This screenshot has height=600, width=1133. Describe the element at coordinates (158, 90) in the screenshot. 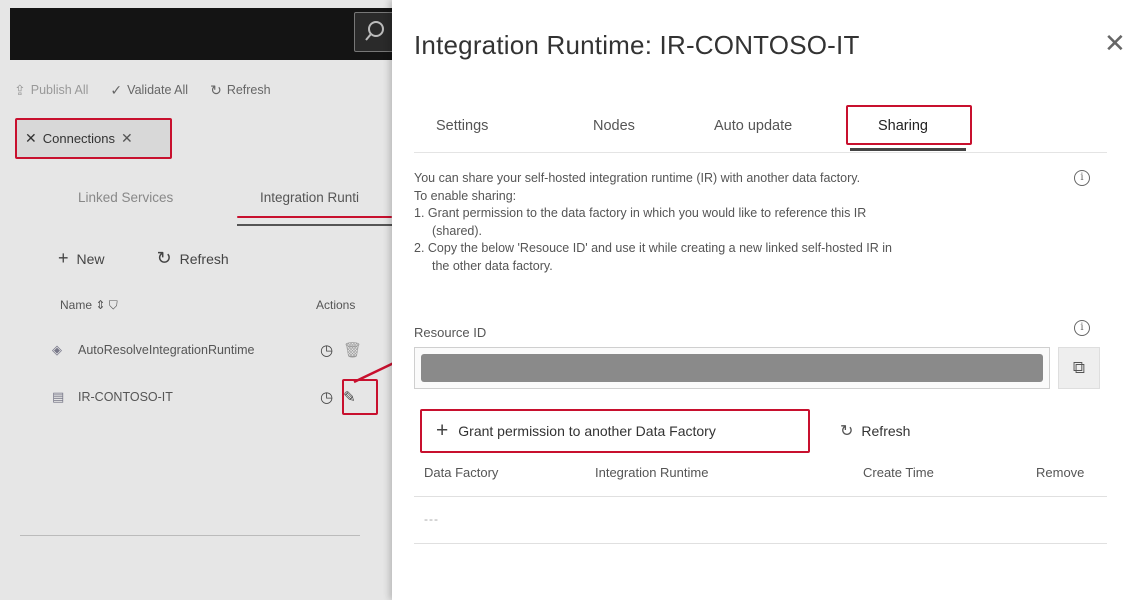

I see `validate-all-label: Validate All` at that location.